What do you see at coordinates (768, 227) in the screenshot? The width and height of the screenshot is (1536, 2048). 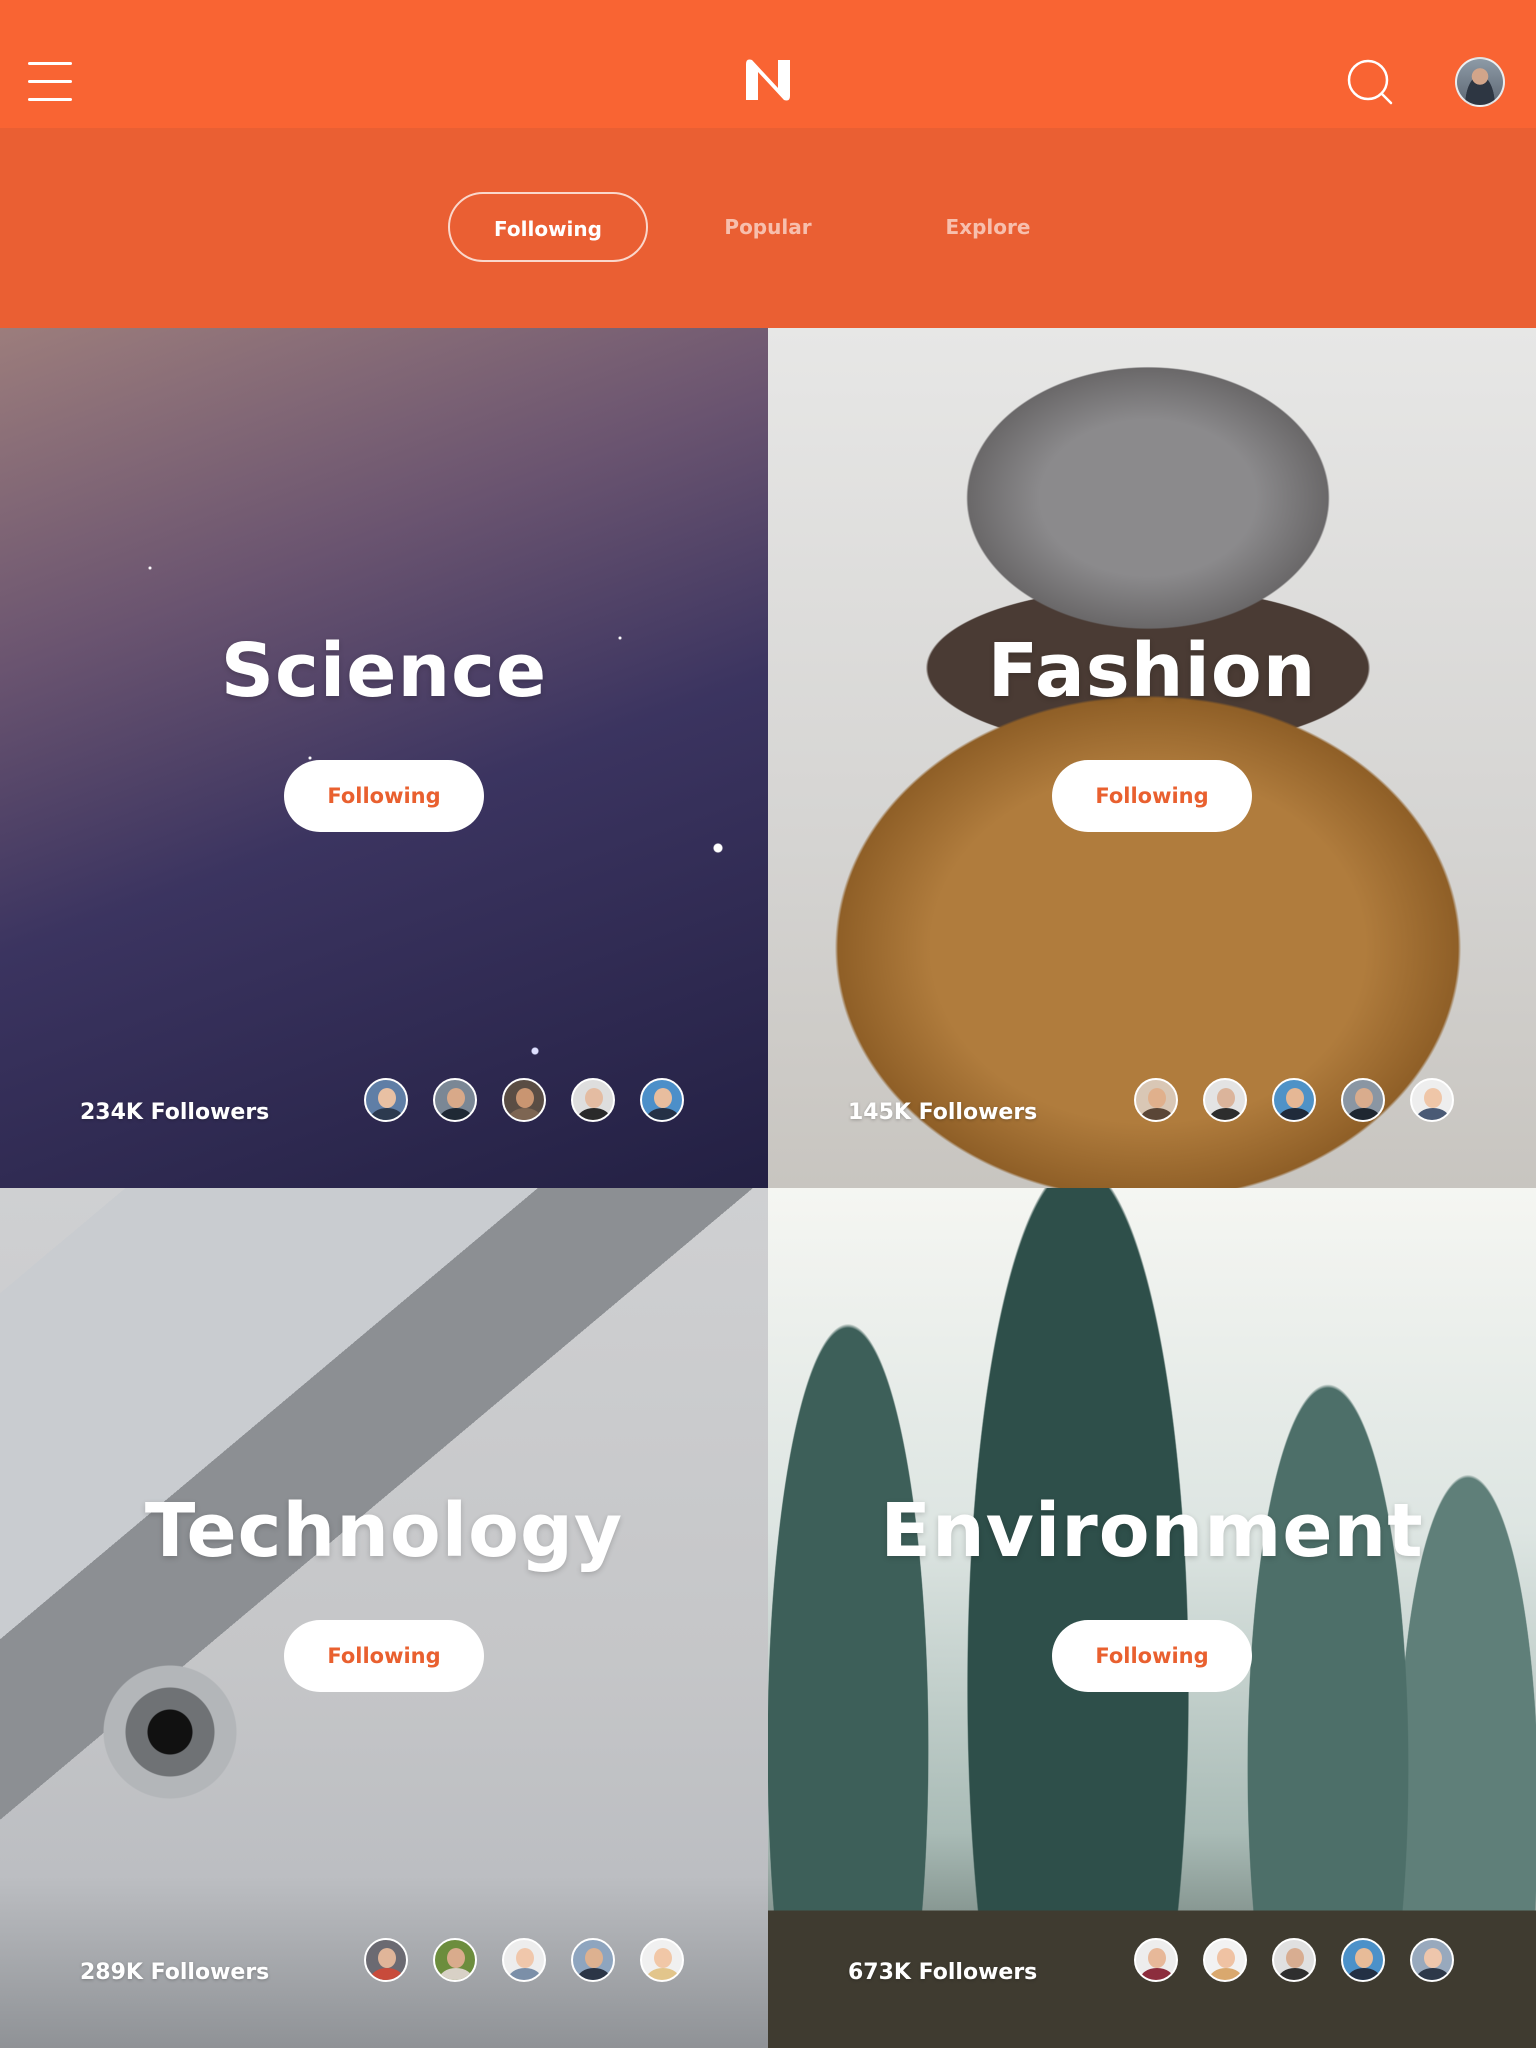 I see `tab-popular: Popular` at bounding box center [768, 227].